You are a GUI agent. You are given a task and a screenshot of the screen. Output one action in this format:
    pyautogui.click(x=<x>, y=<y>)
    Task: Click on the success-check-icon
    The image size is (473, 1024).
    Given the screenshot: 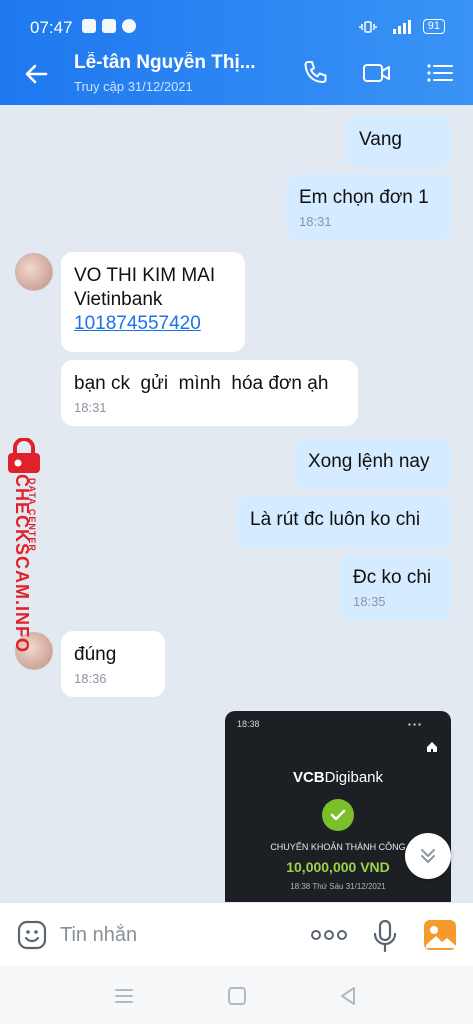 What is the action you would take?
    pyautogui.click(x=338, y=815)
    